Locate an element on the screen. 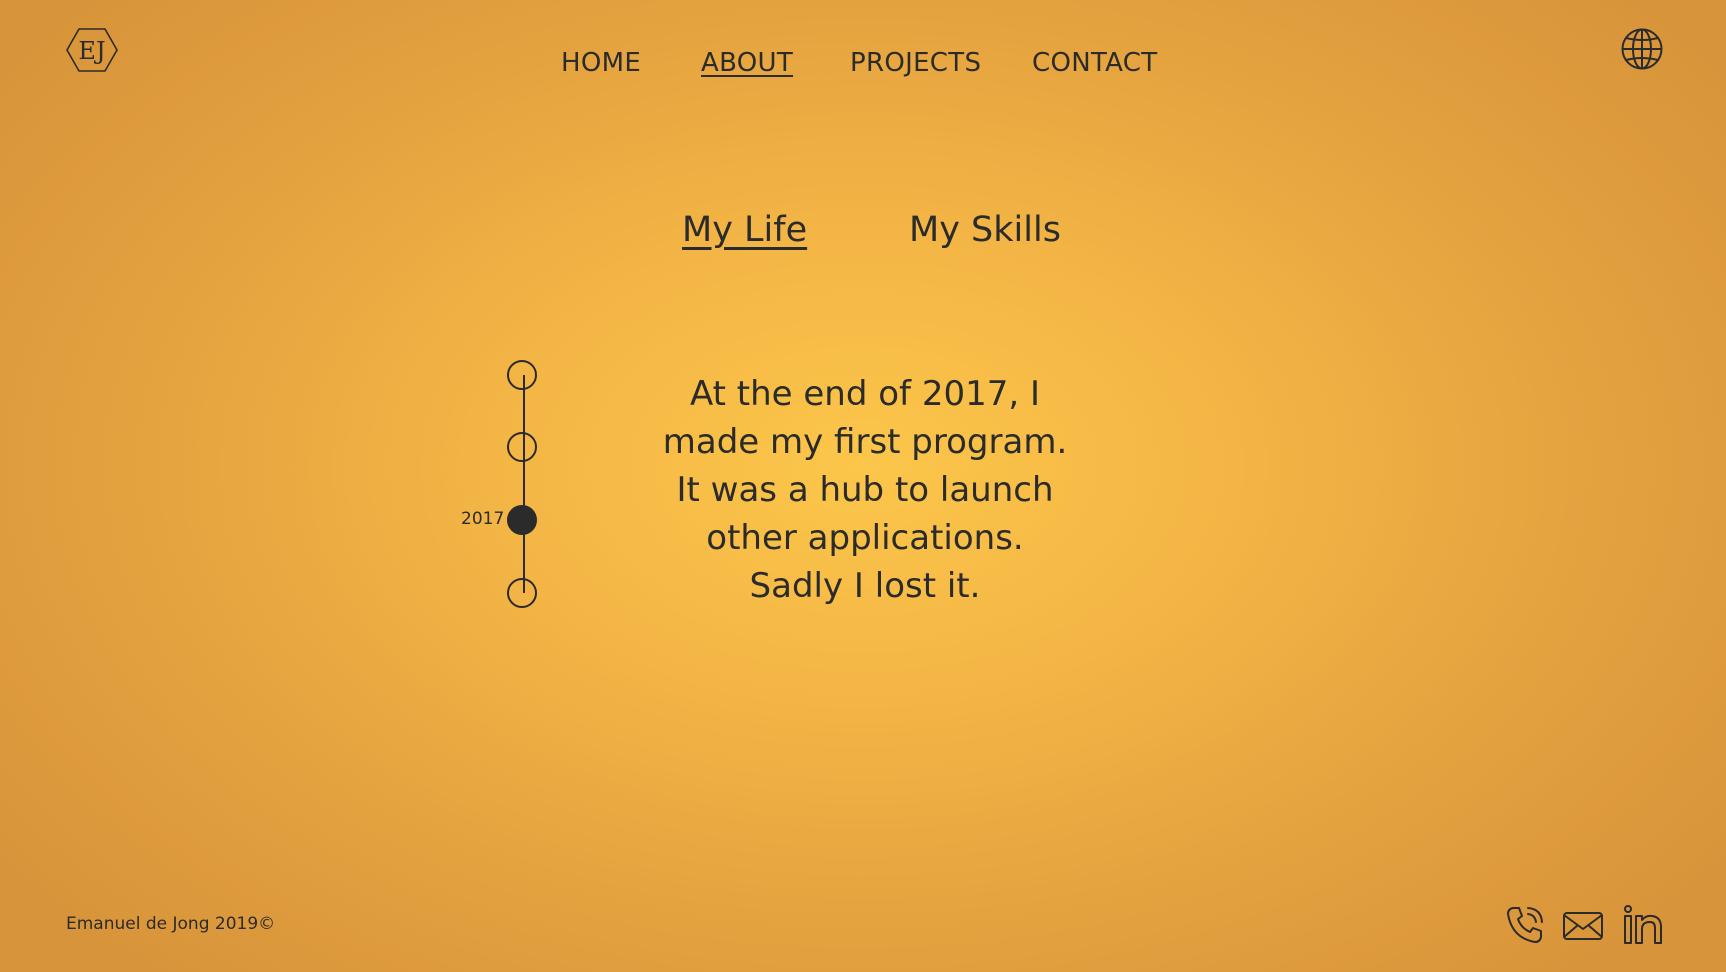 The image size is (1726, 972). story-line: It was a hub to launch is located at coordinates (865, 490).